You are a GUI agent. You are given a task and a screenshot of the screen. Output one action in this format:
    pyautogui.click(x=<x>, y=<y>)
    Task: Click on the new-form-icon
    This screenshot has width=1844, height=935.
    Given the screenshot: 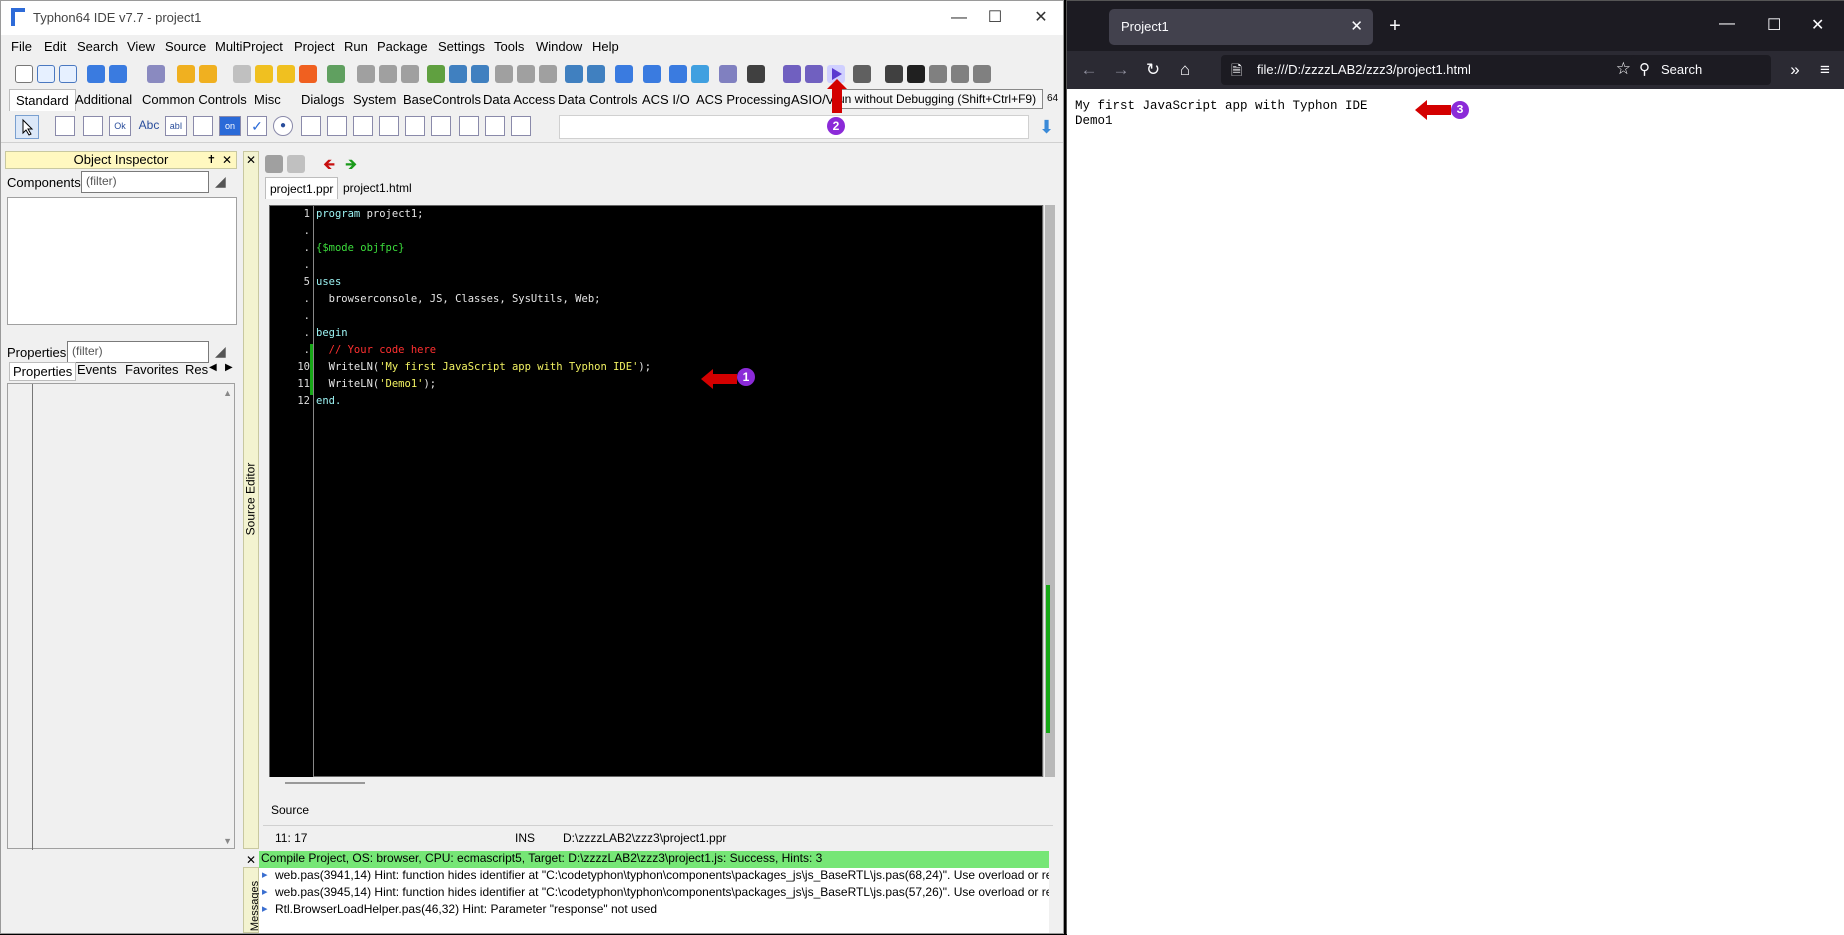 What is the action you would take?
    pyautogui.click(x=68, y=74)
    